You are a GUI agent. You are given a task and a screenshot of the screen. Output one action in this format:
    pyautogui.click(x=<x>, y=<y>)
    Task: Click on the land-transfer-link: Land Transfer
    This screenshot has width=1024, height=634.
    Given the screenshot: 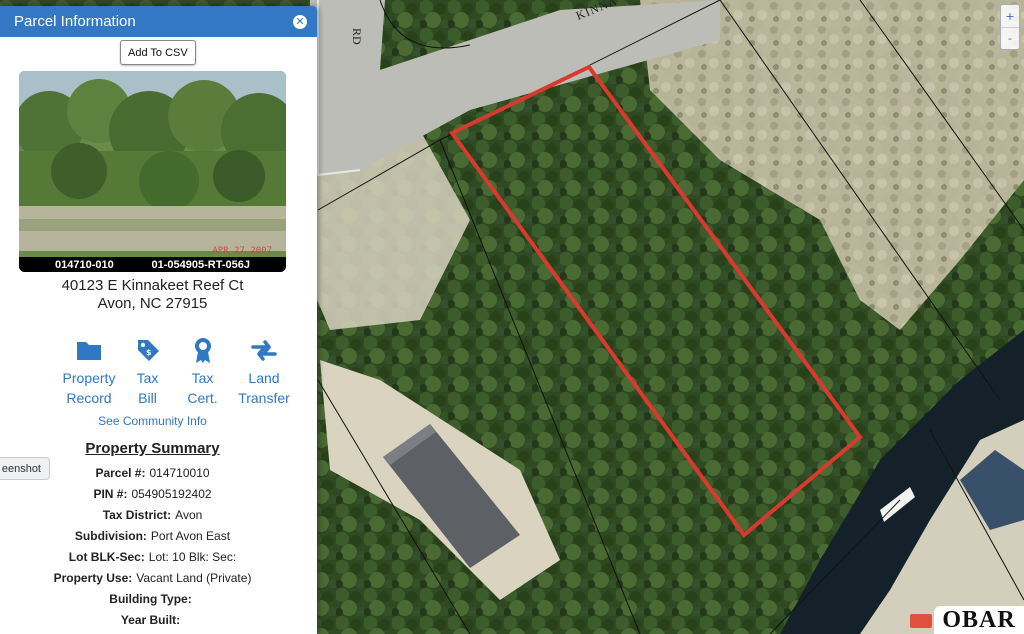 What is the action you would take?
    pyautogui.click(x=264, y=372)
    